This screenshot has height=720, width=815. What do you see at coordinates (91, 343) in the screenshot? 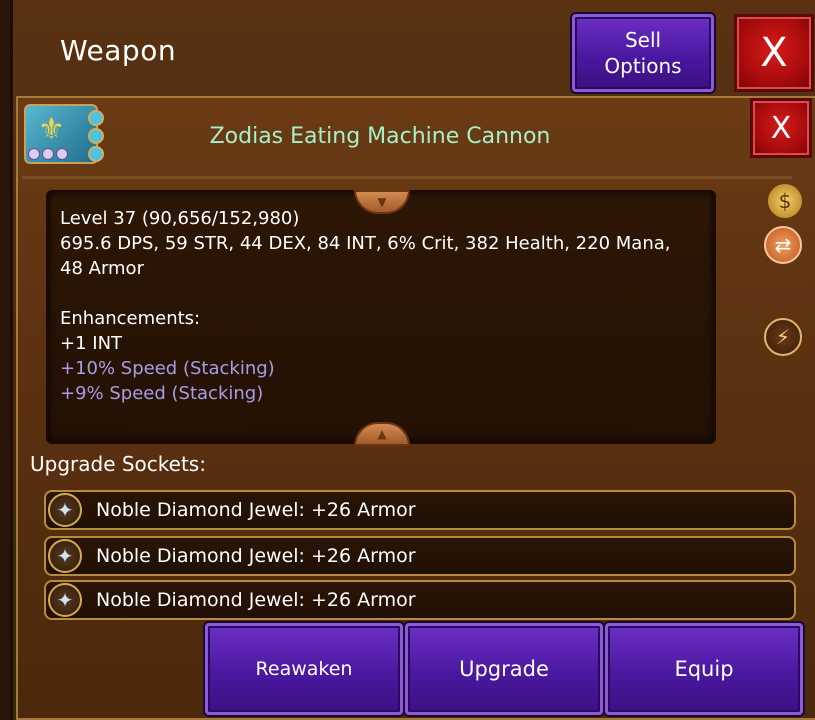
I see `enhancement-line: +1 INT` at bounding box center [91, 343].